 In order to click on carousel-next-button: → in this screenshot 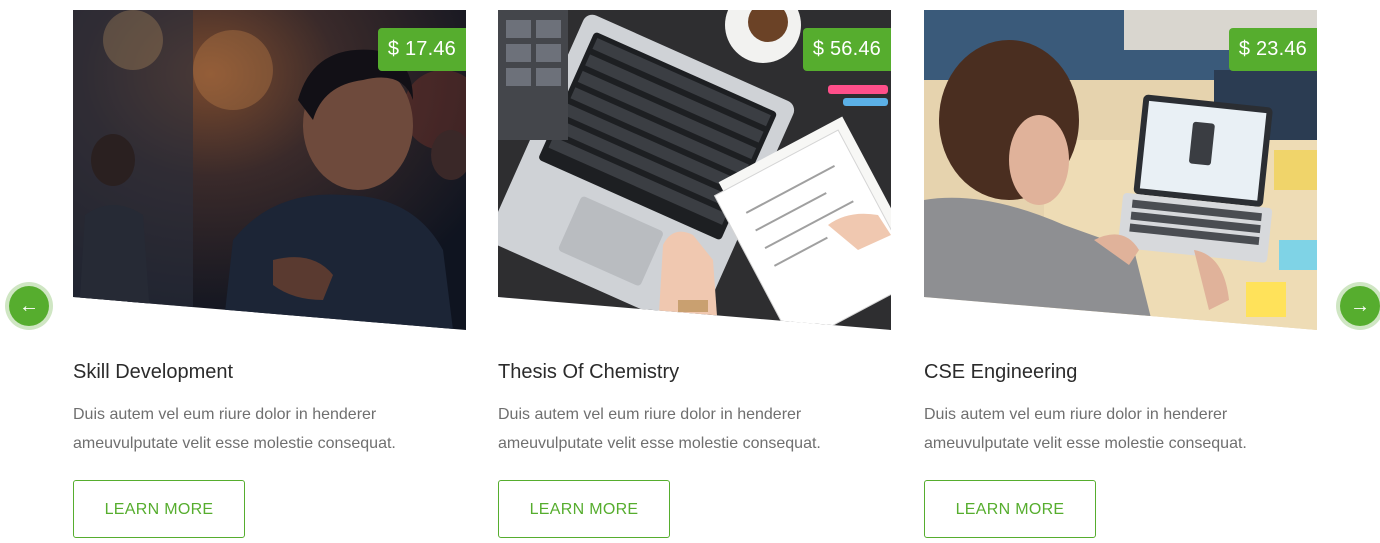, I will do `click(1360, 306)`.